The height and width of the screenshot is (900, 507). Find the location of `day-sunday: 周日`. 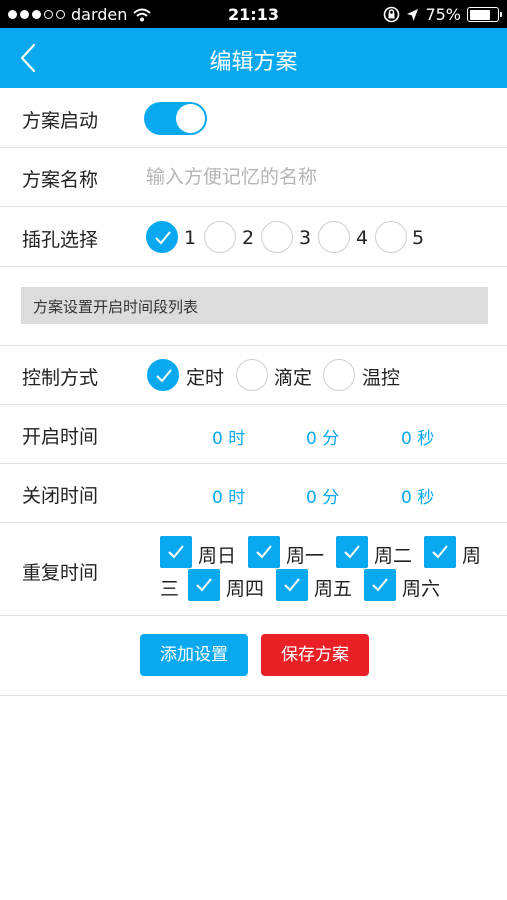

day-sunday: 周日 is located at coordinates (217, 556).